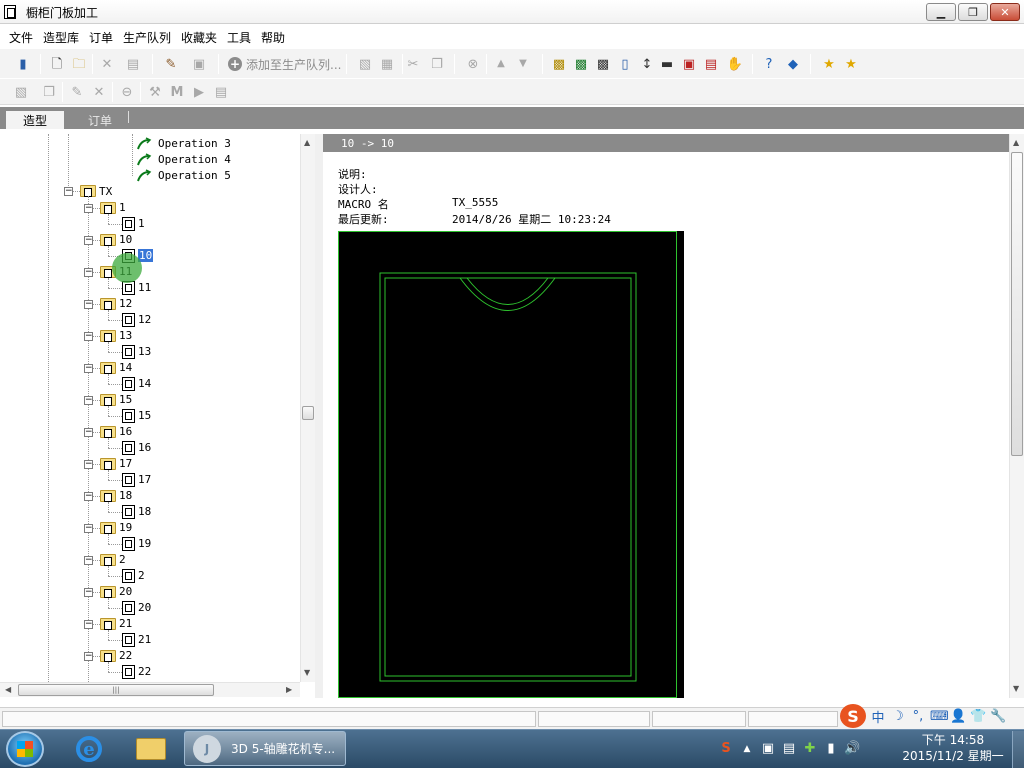  What do you see at coordinates (735, 64) in the screenshot?
I see `hand-icon: ✋` at bounding box center [735, 64].